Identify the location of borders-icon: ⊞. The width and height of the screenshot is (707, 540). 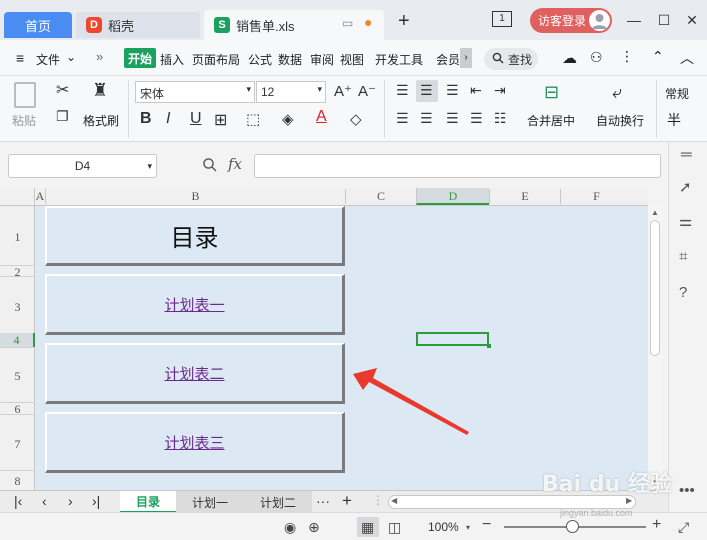
(220, 120).